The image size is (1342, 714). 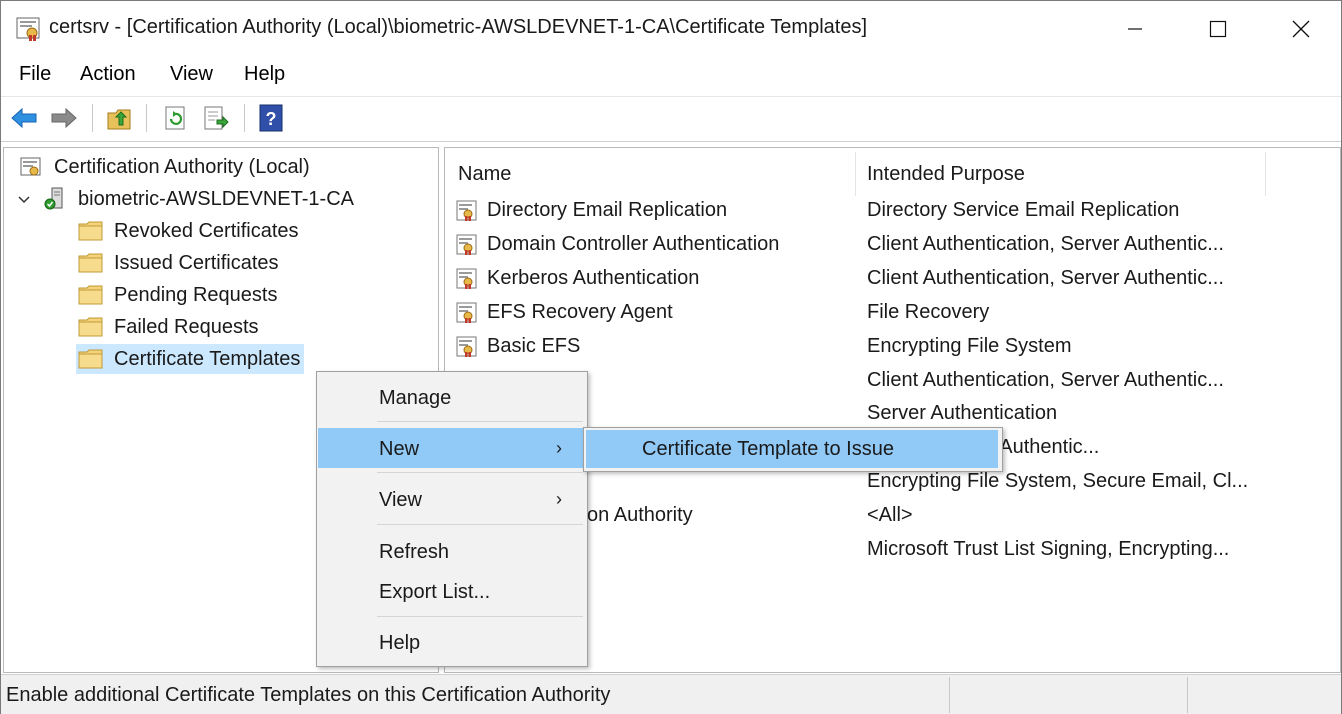 I want to click on certsrv-app-icon, so click(x=29, y=29).